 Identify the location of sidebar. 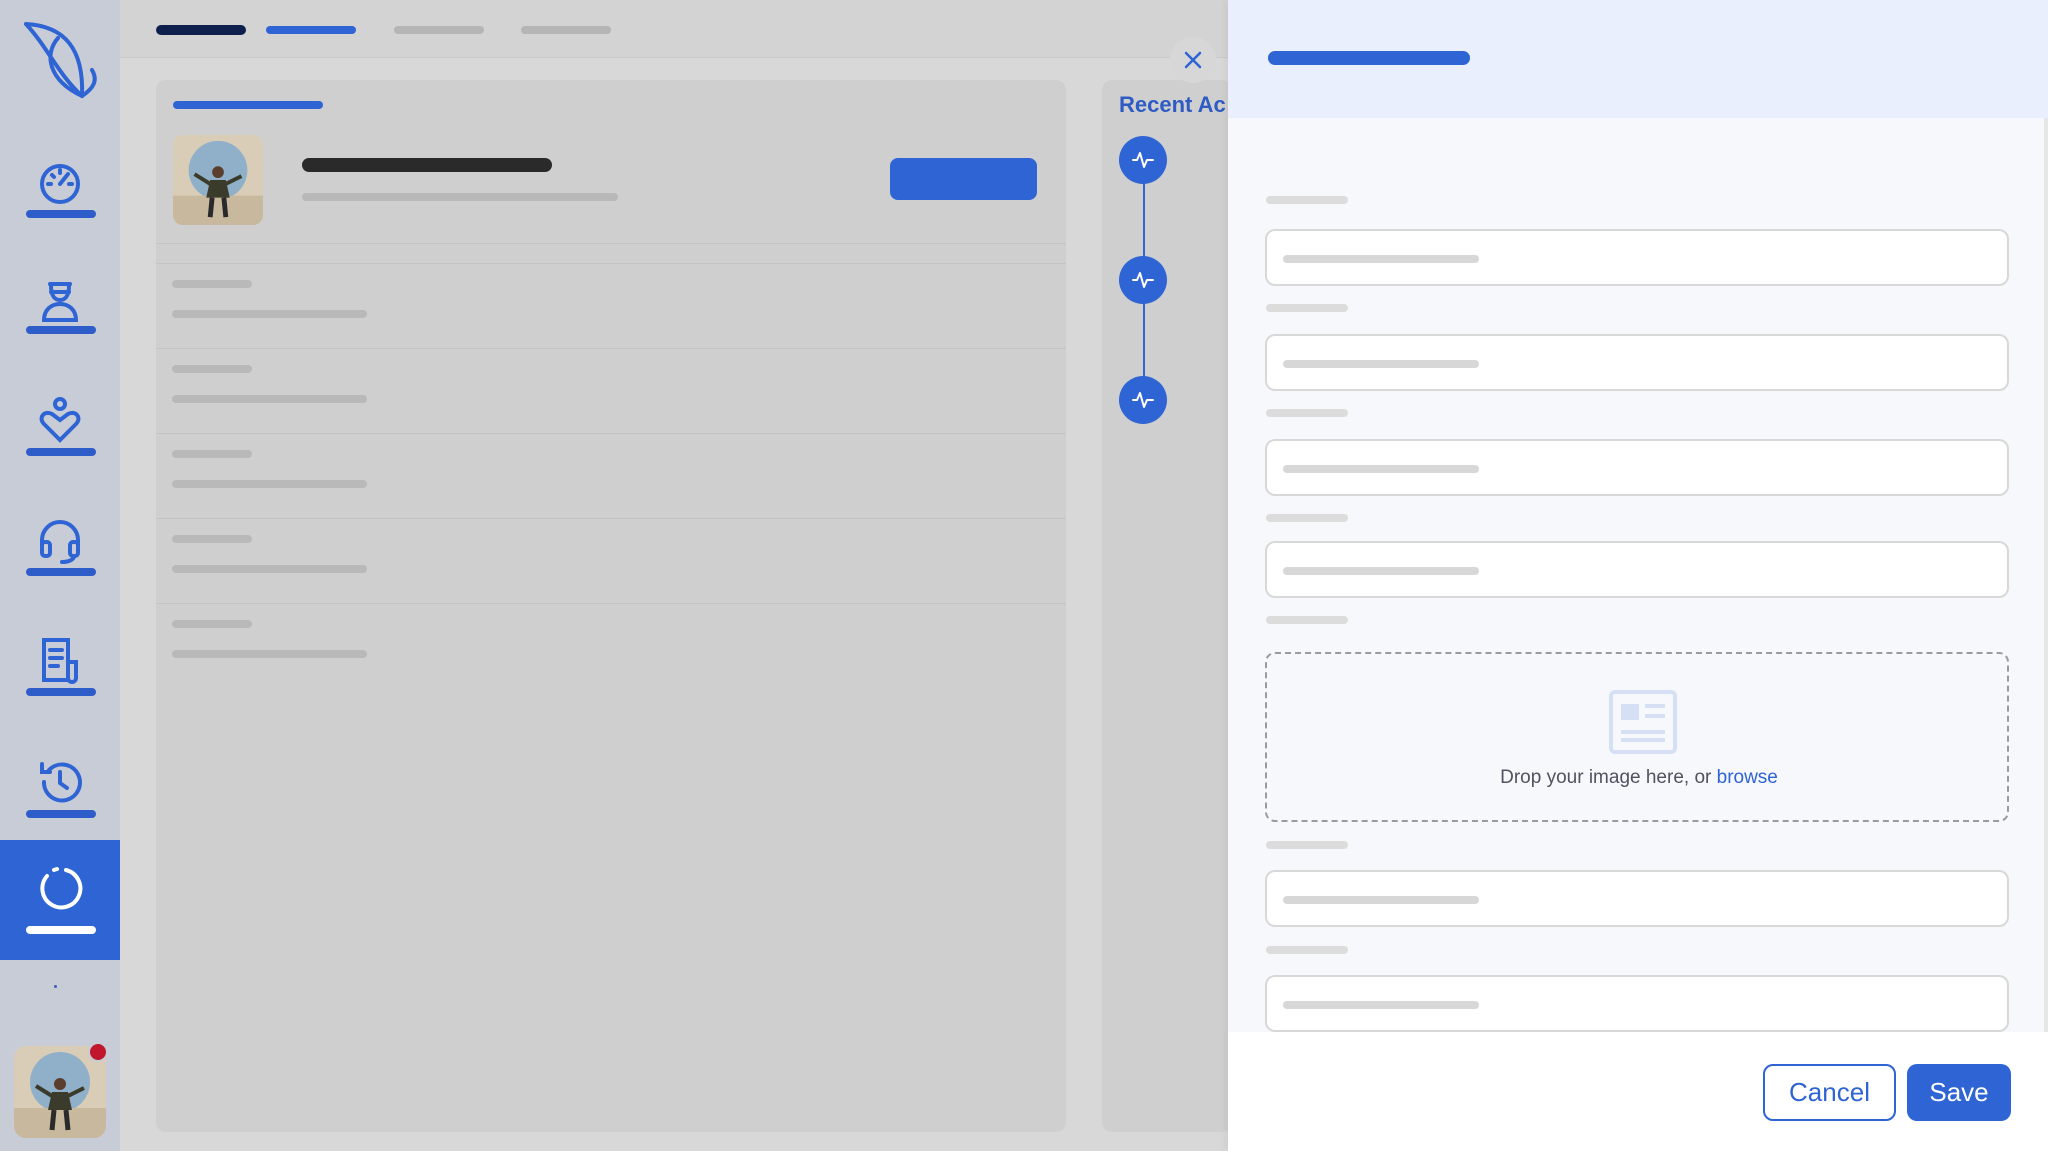
(60, 575).